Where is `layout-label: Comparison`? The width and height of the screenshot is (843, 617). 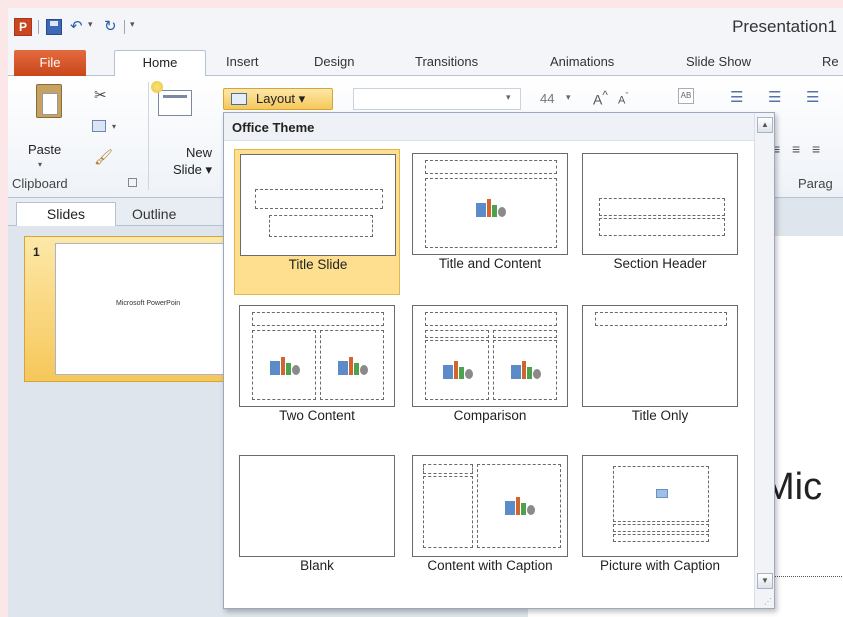
layout-label: Comparison is located at coordinates (490, 415).